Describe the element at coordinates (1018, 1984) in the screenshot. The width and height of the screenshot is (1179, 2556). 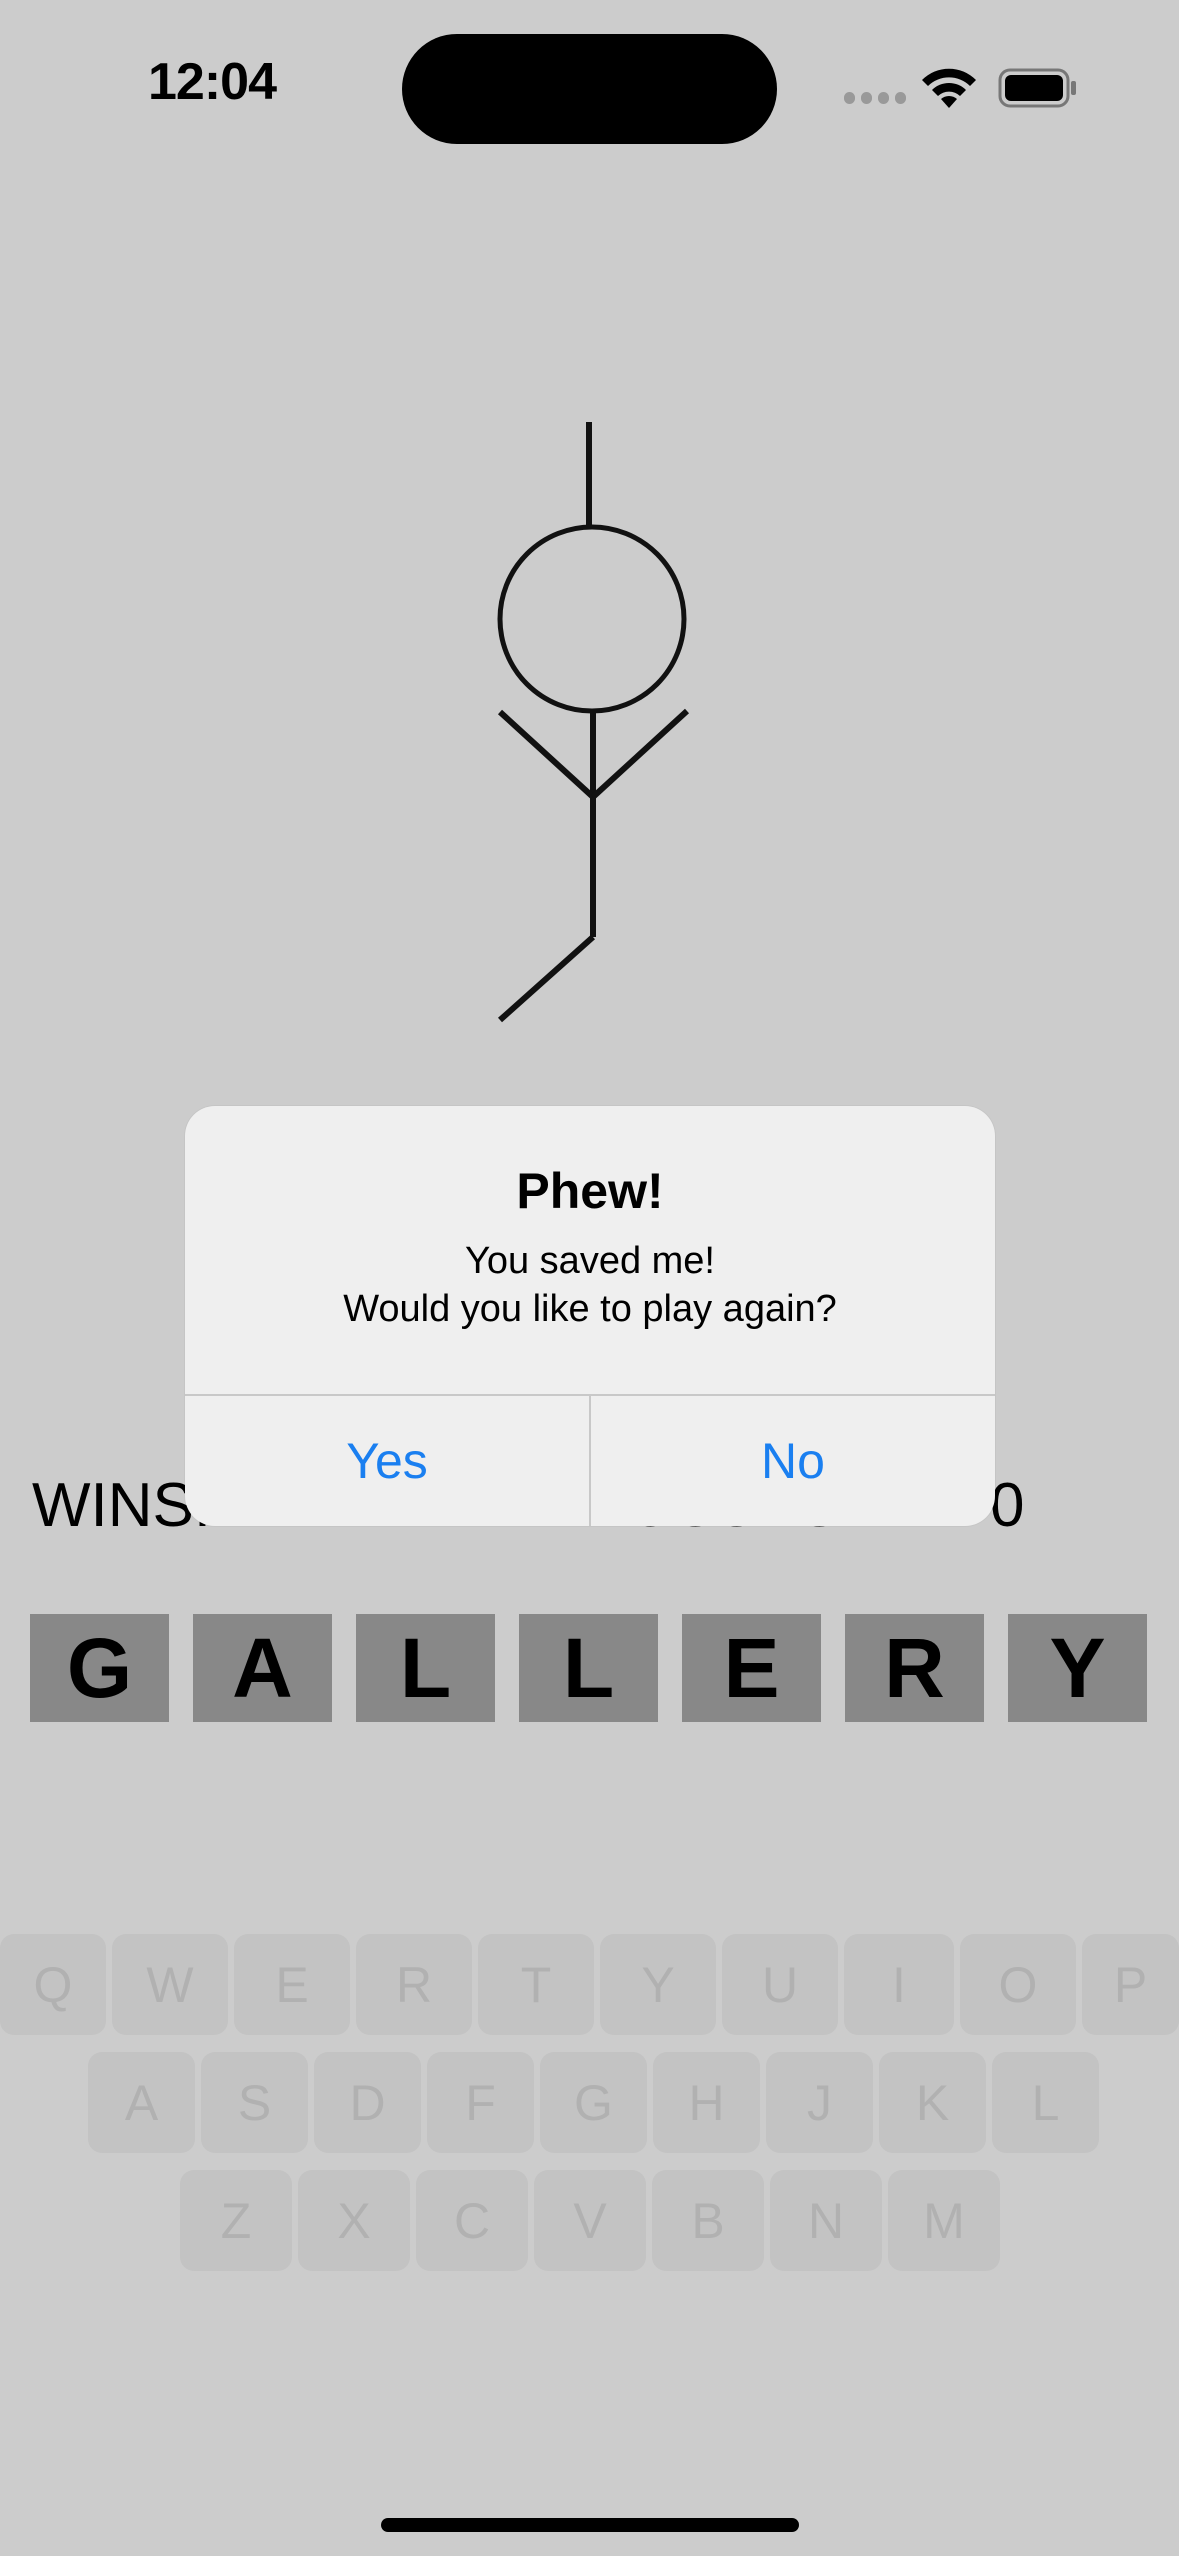
I see `key-o: O` at that location.